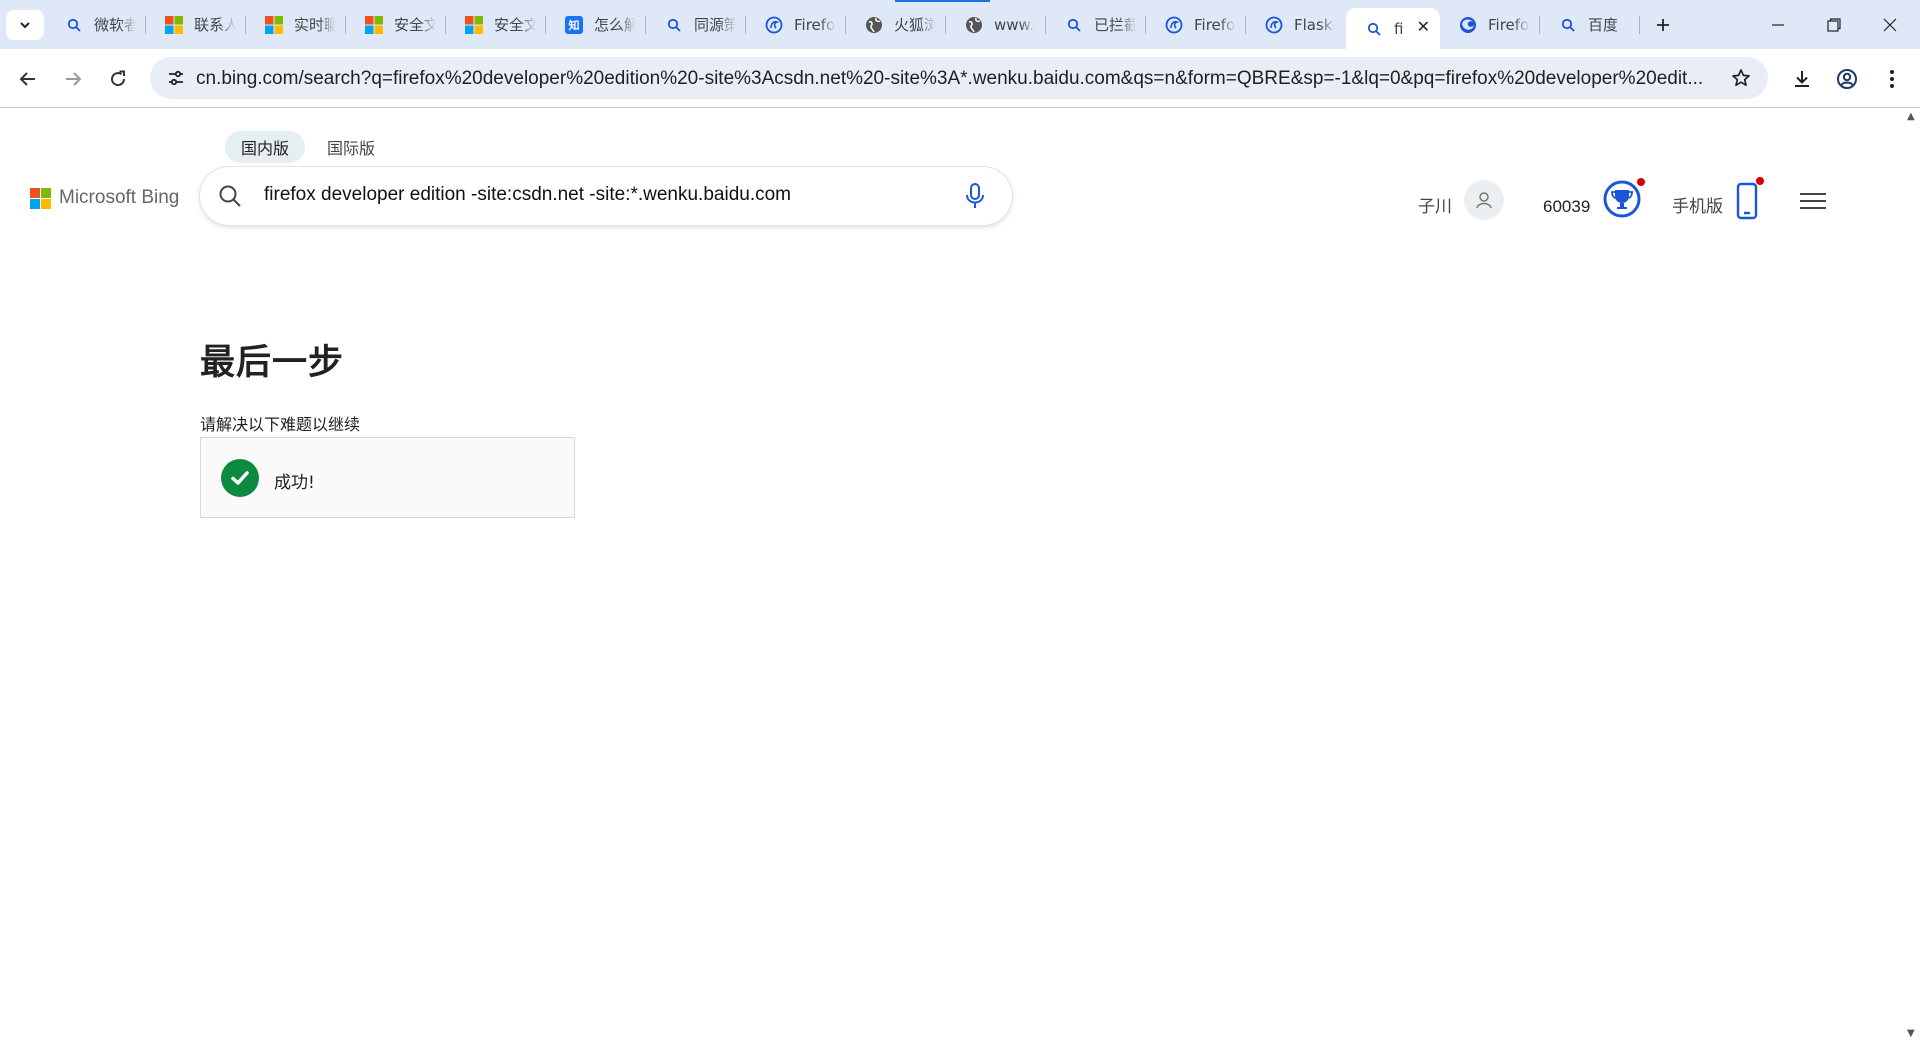  I want to click on browser-menu-button, so click(1892, 79).